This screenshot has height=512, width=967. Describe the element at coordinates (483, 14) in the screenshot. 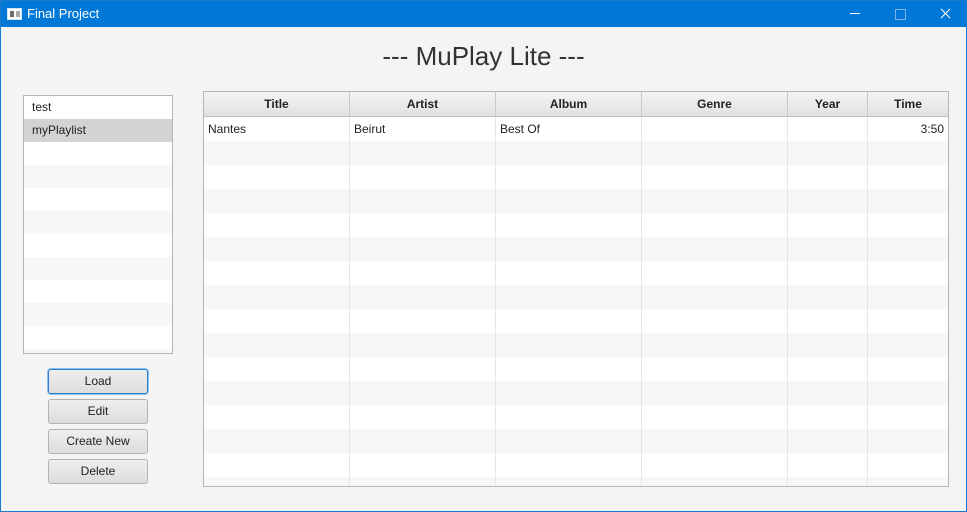

I see `title-bar: Final Project` at that location.